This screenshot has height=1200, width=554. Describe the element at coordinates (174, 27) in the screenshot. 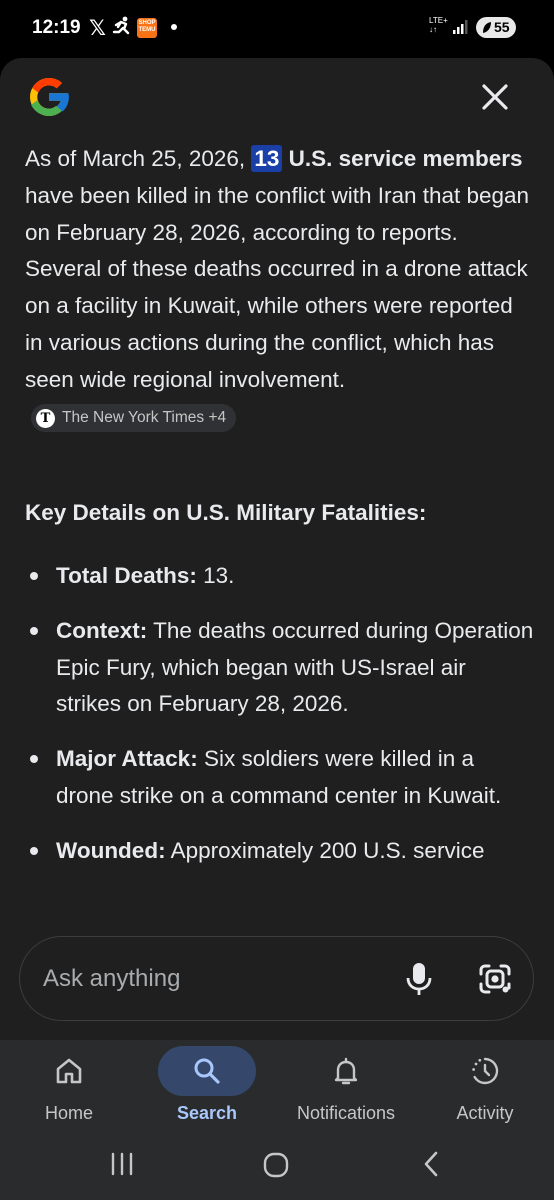

I see `notification-dot` at that location.